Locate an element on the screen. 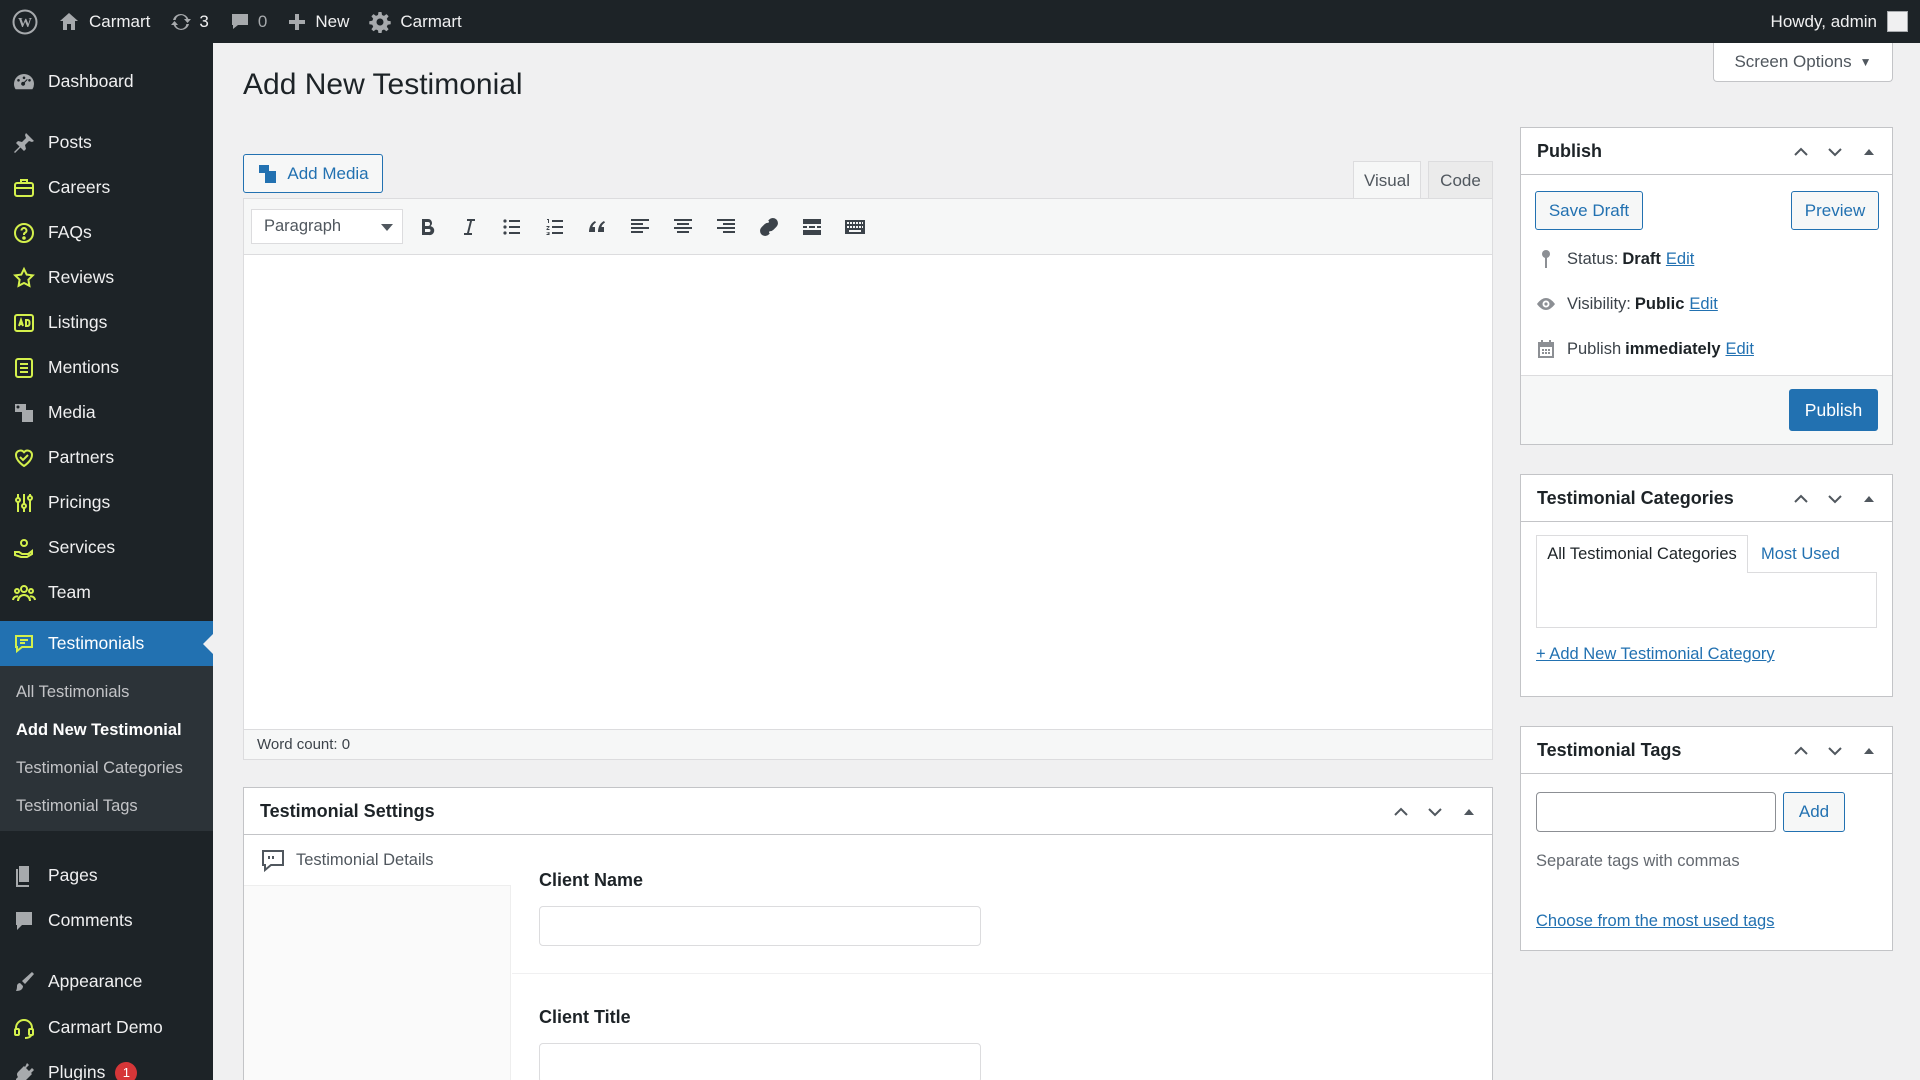 Image resolution: width=1920 pixels, height=1080 pixels. svg-text: W is located at coordinates (25, 23).